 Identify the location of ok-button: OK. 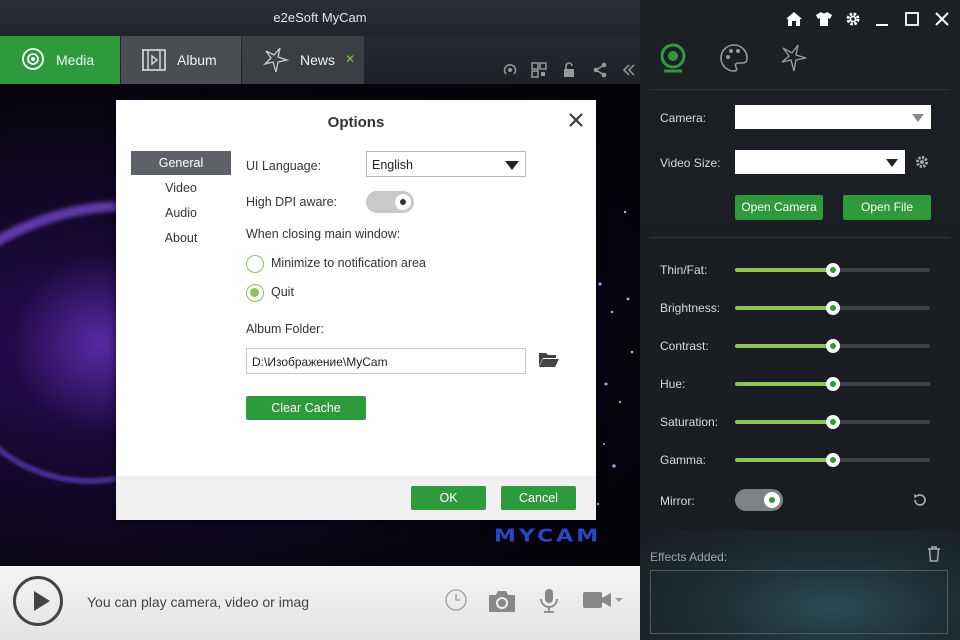
(448, 498).